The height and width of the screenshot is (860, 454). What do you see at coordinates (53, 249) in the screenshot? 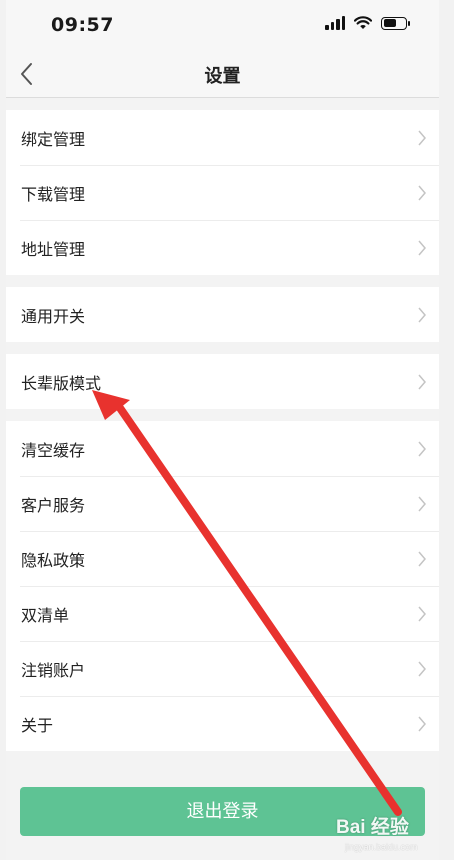
I see `settings-item-label: 地址管理` at bounding box center [53, 249].